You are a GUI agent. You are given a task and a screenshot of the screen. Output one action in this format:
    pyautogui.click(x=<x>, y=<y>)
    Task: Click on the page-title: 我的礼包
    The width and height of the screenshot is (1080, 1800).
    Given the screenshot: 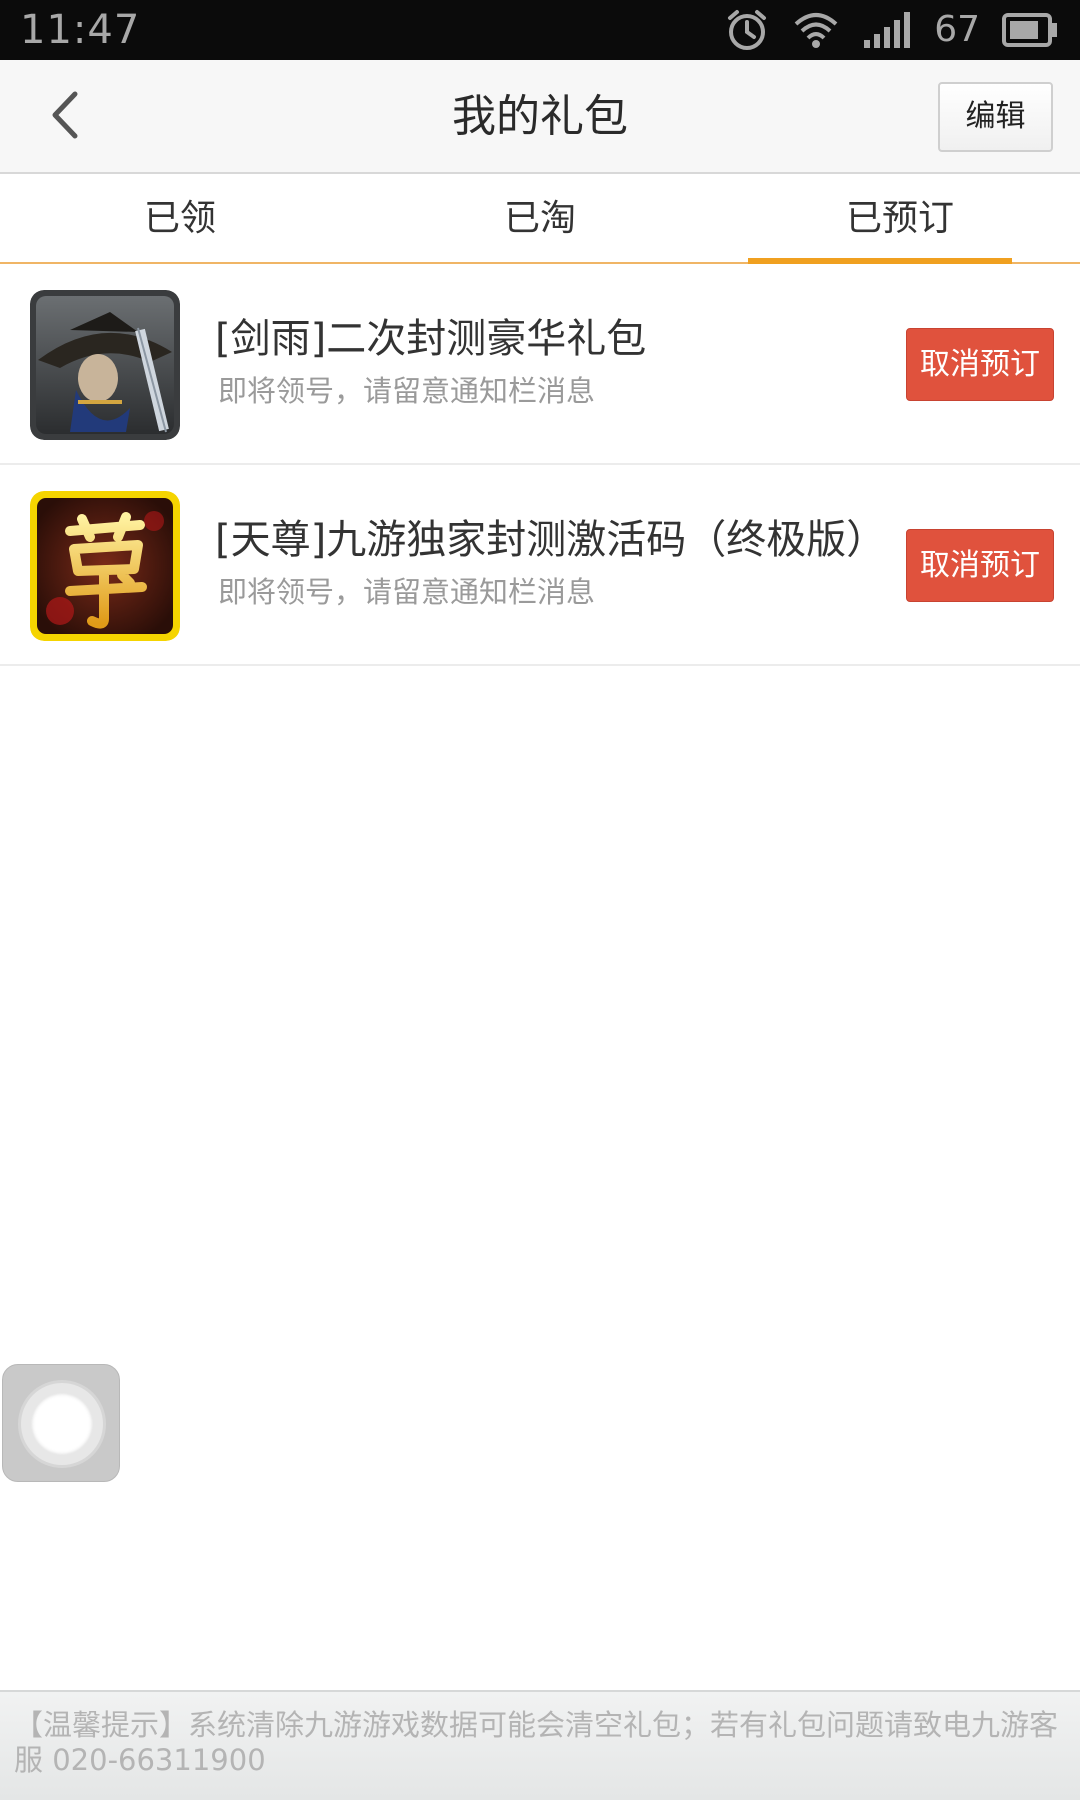 What is the action you would take?
    pyautogui.click(x=540, y=116)
    